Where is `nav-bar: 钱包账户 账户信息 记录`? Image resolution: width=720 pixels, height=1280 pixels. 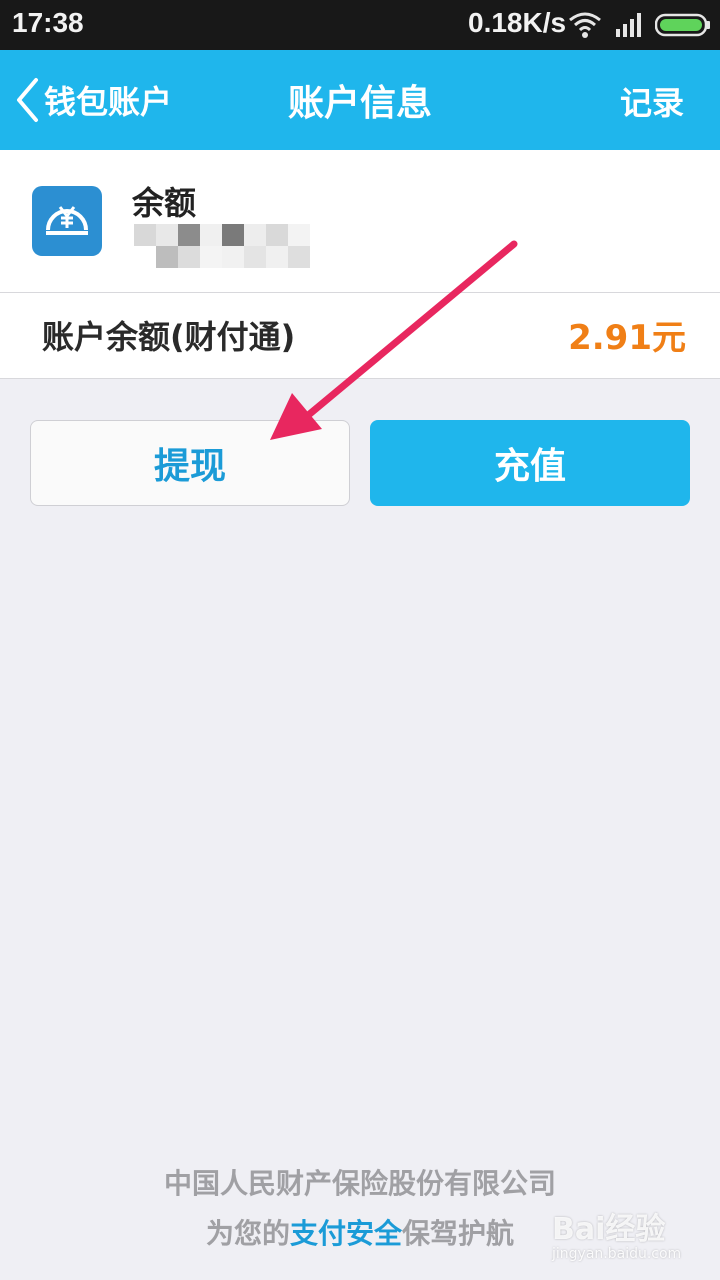 nav-bar: 钱包账户 账户信息 记录 is located at coordinates (360, 100).